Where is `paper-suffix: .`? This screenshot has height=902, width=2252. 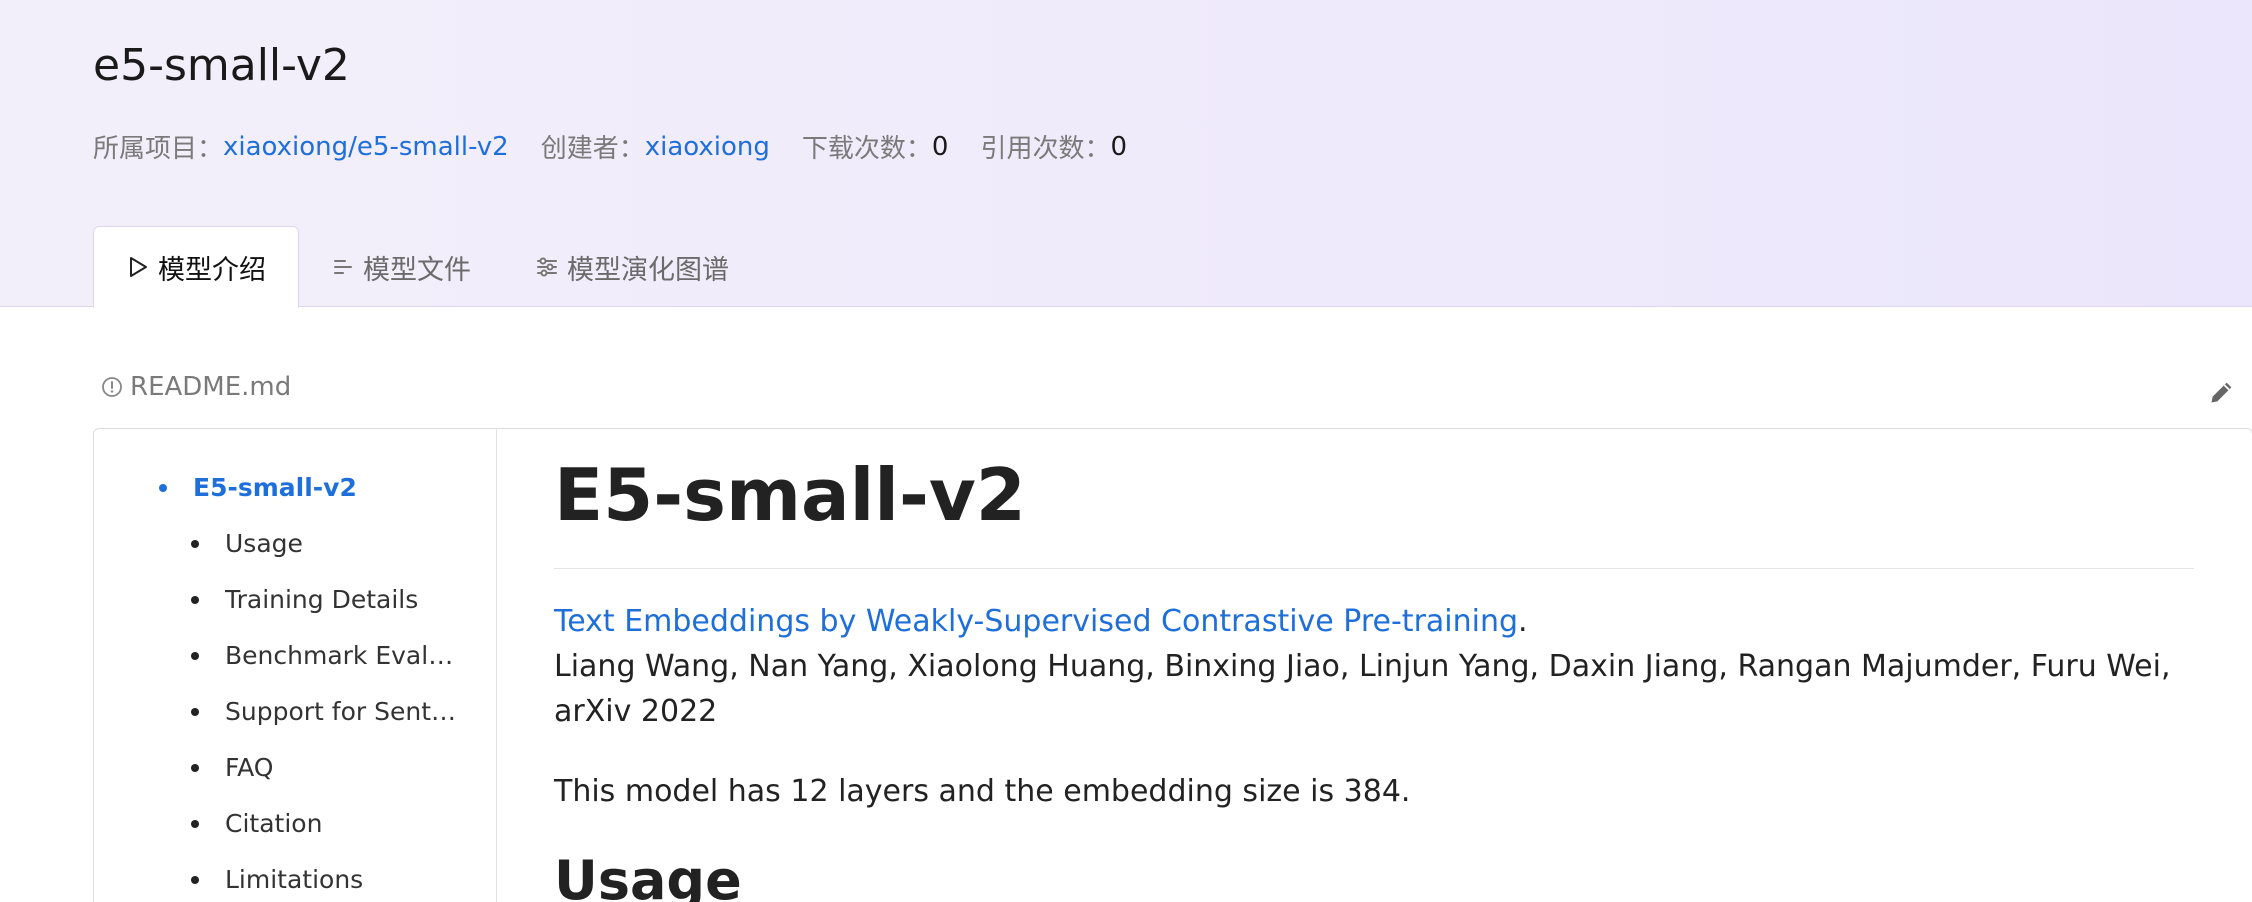 paper-suffix: . is located at coordinates (1523, 621).